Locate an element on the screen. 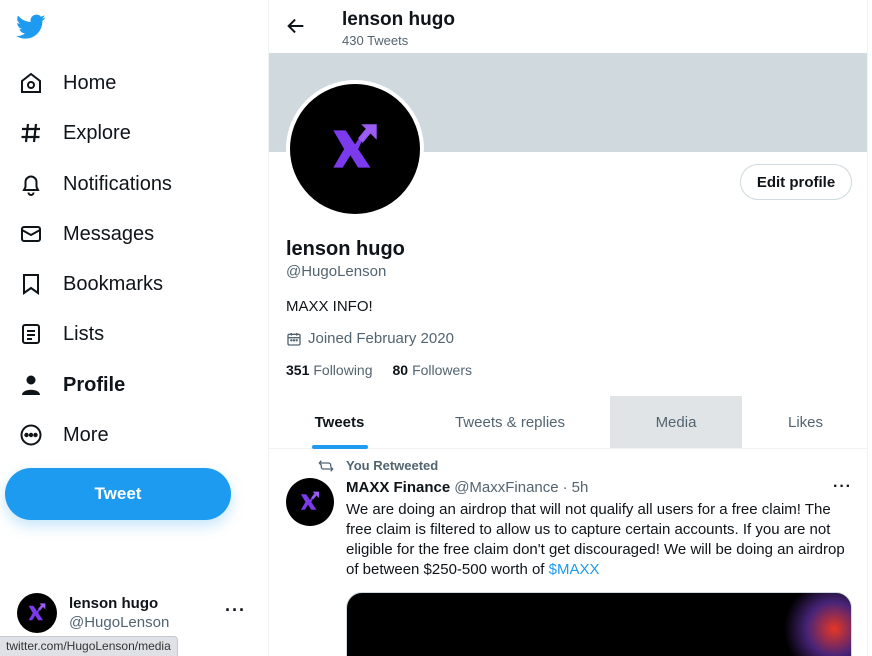  nav-more: More is located at coordinates (63, 435).